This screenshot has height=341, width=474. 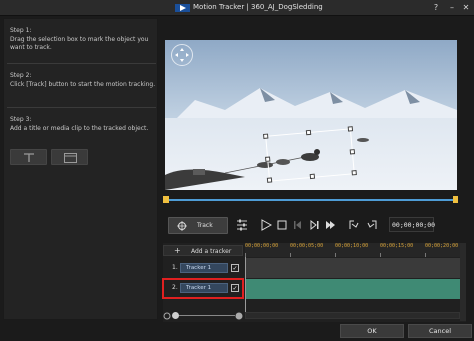 I want to click on step-forward-icon, so click(x=330, y=225).